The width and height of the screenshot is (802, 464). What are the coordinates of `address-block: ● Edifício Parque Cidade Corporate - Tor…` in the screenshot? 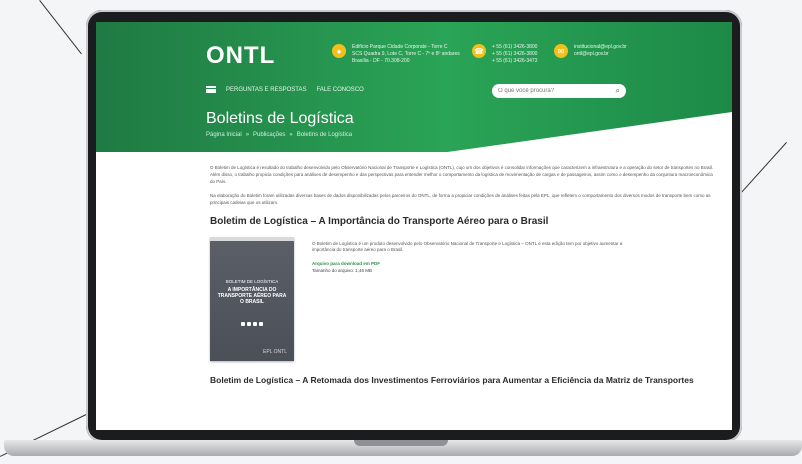 It's located at (396, 54).